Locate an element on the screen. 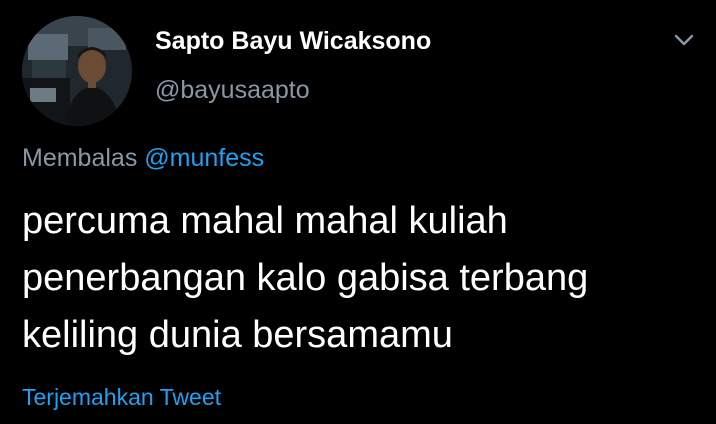 This screenshot has width=716, height=424. avatar is located at coordinates (77, 71).